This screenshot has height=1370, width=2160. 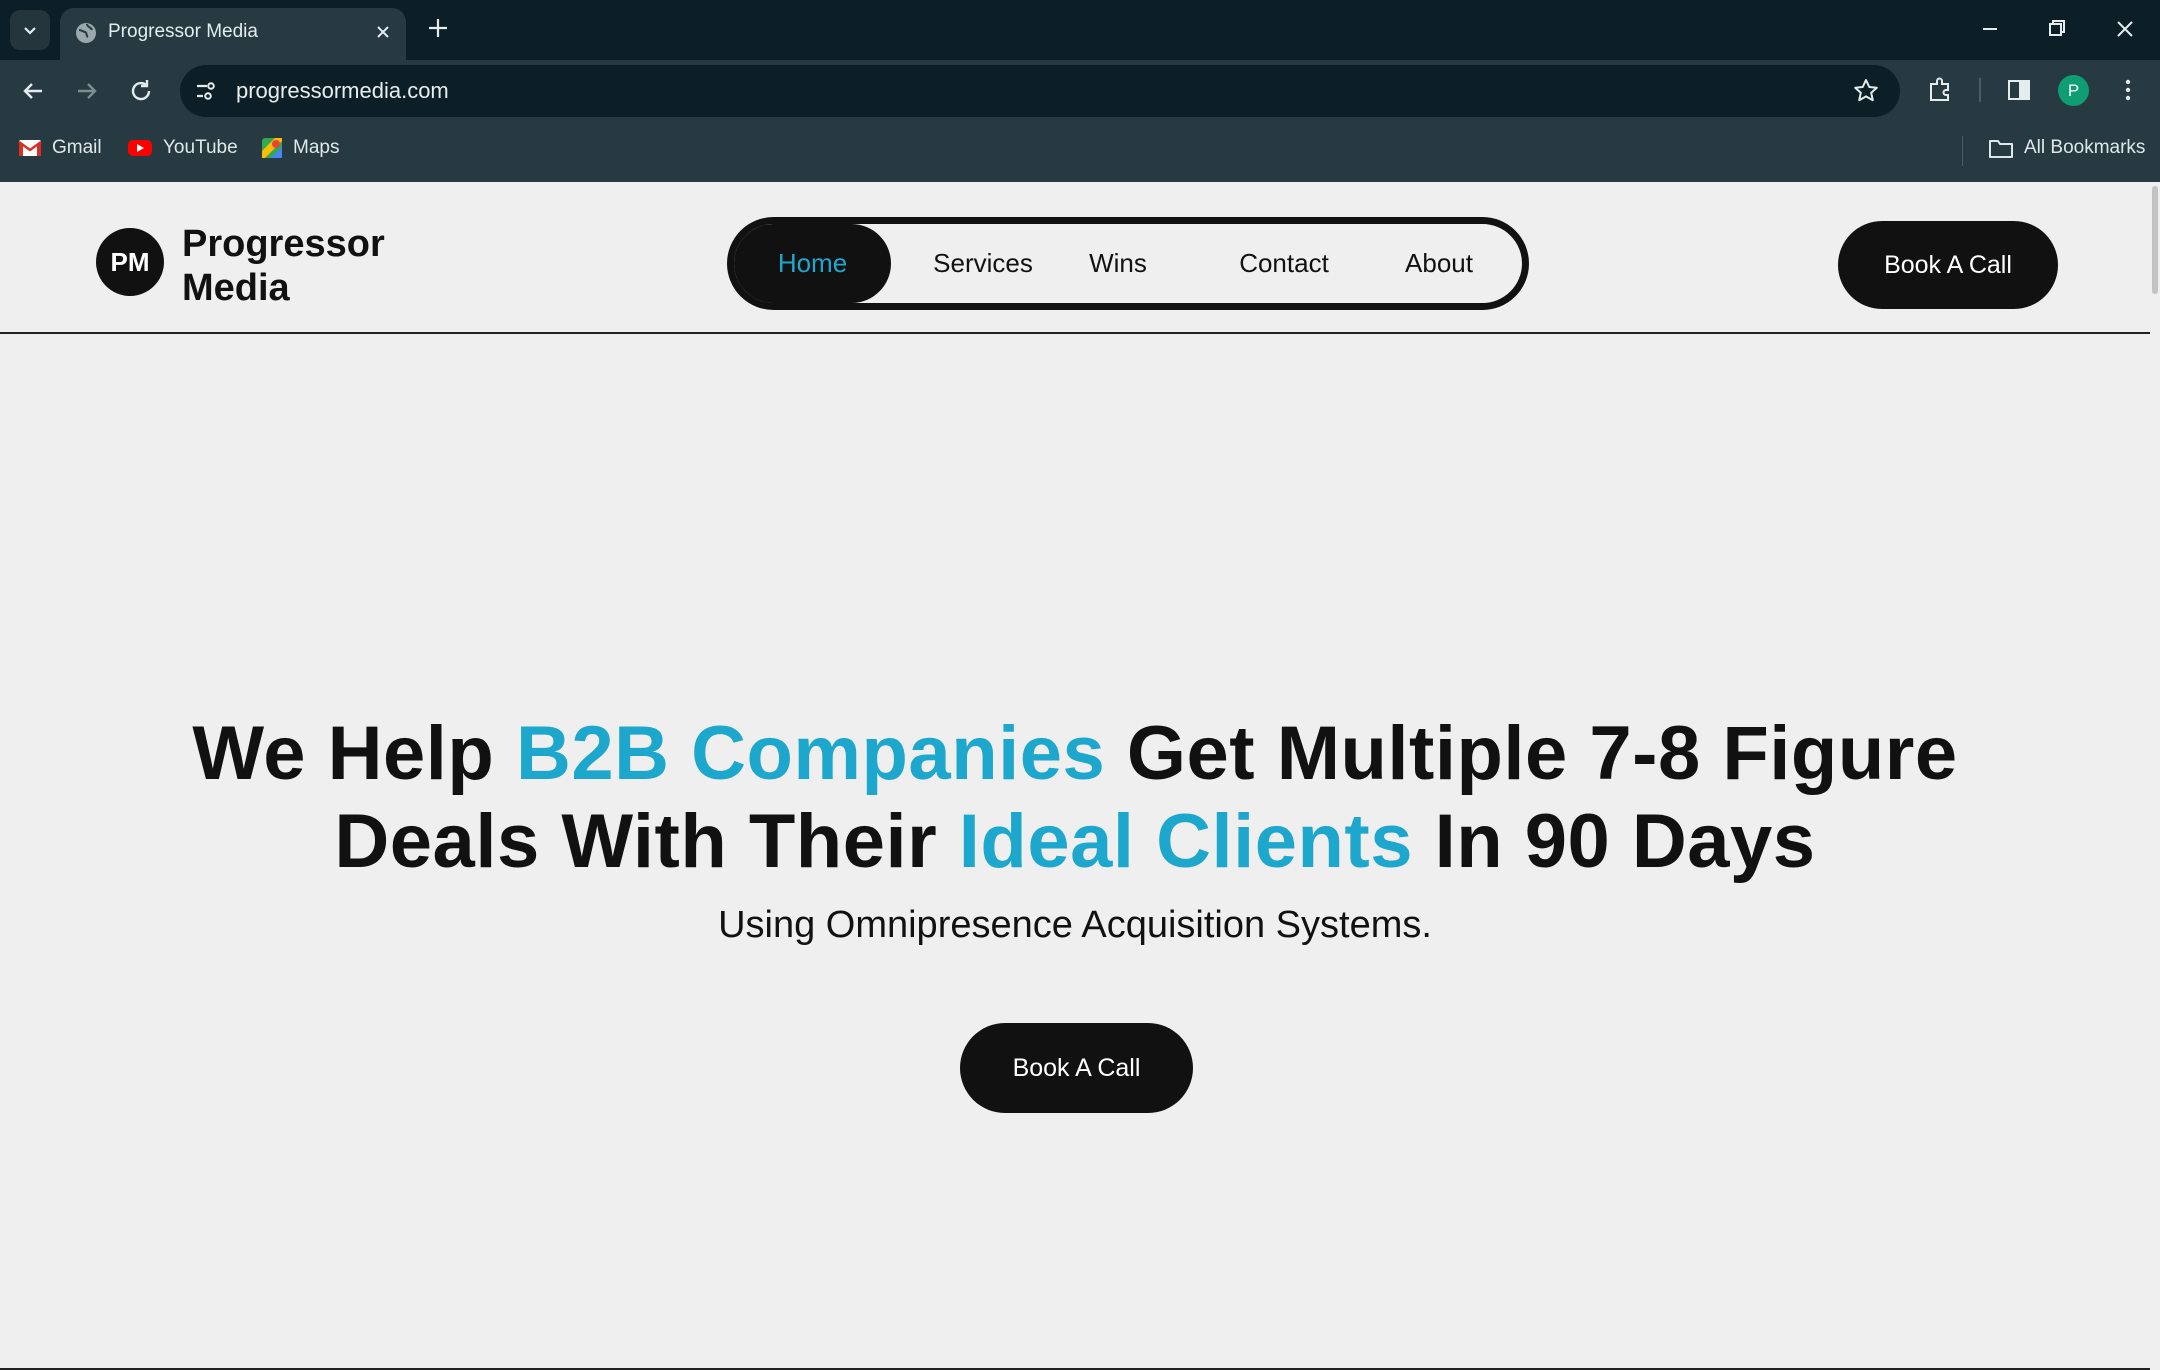 I want to click on nav-contact: Contact, so click(x=1284, y=263).